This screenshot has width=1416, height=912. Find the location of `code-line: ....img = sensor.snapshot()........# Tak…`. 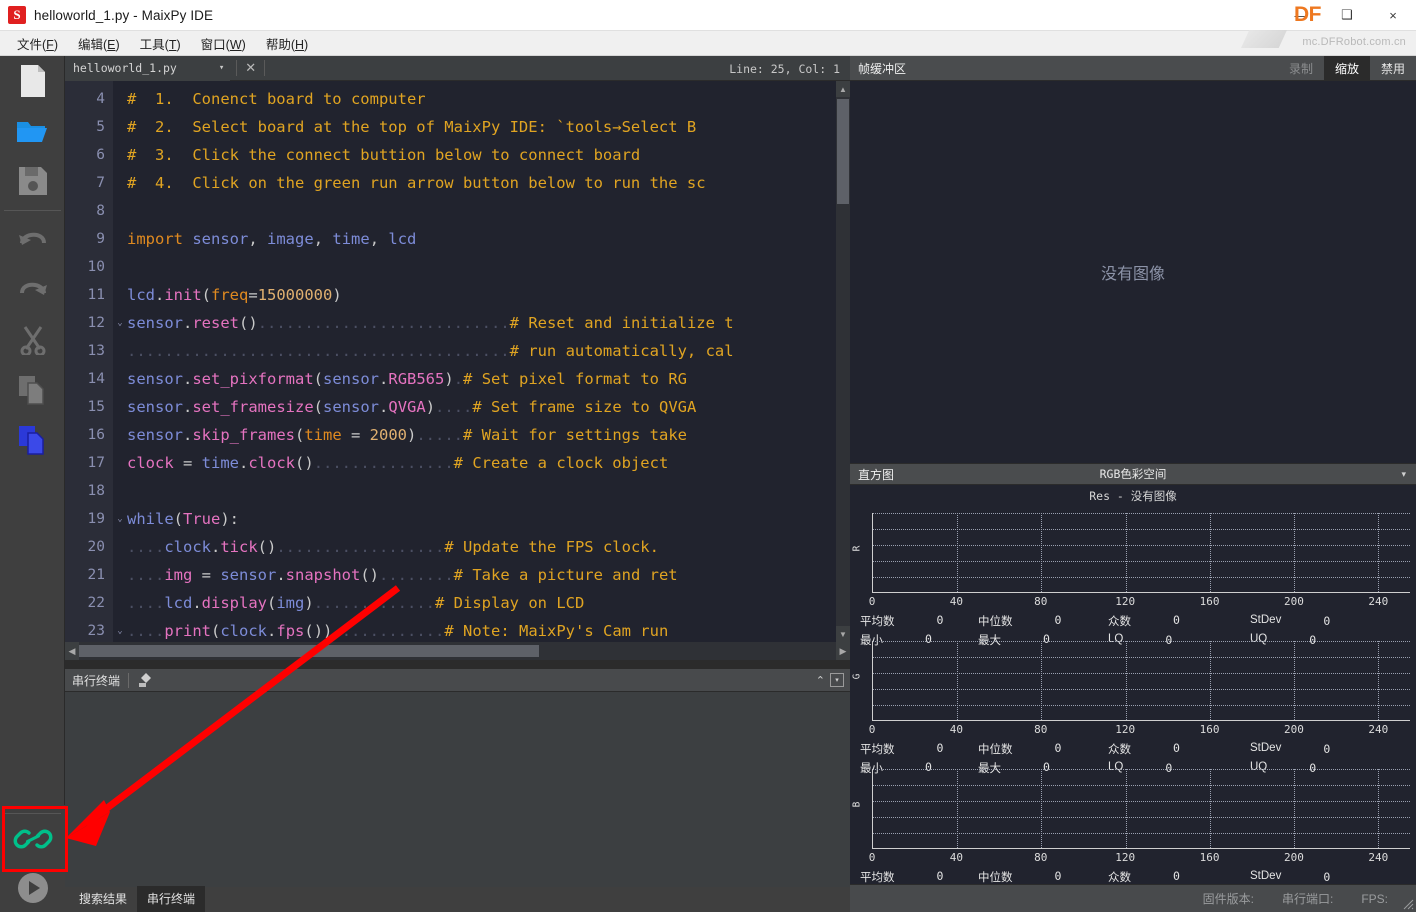

code-line: ....img = sensor.snapshot()........# Tak… is located at coordinates (488, 575).